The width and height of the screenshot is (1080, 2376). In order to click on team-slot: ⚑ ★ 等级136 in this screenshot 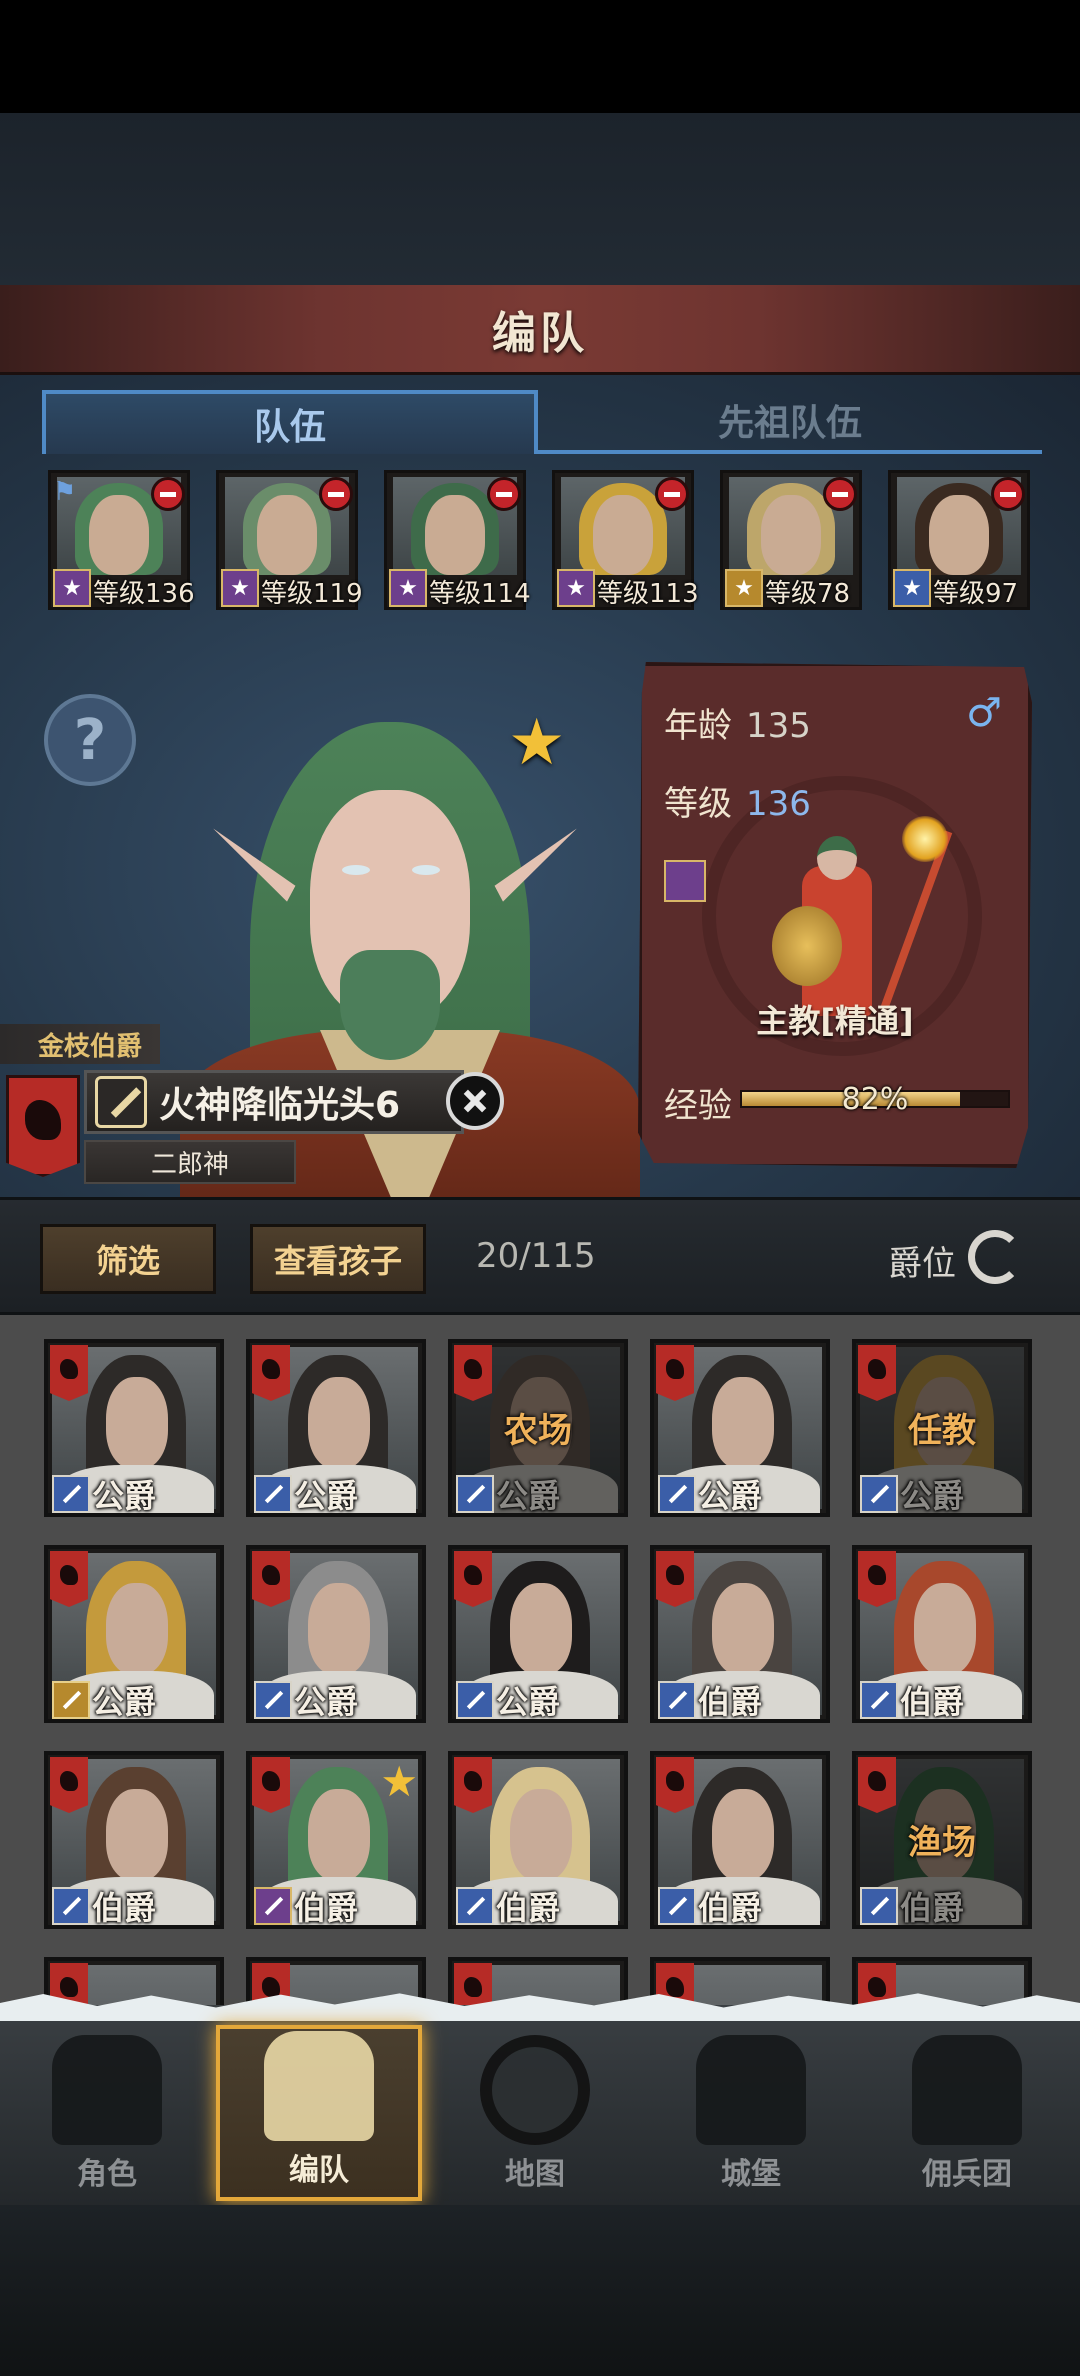, I will do `click(121, 540)`.